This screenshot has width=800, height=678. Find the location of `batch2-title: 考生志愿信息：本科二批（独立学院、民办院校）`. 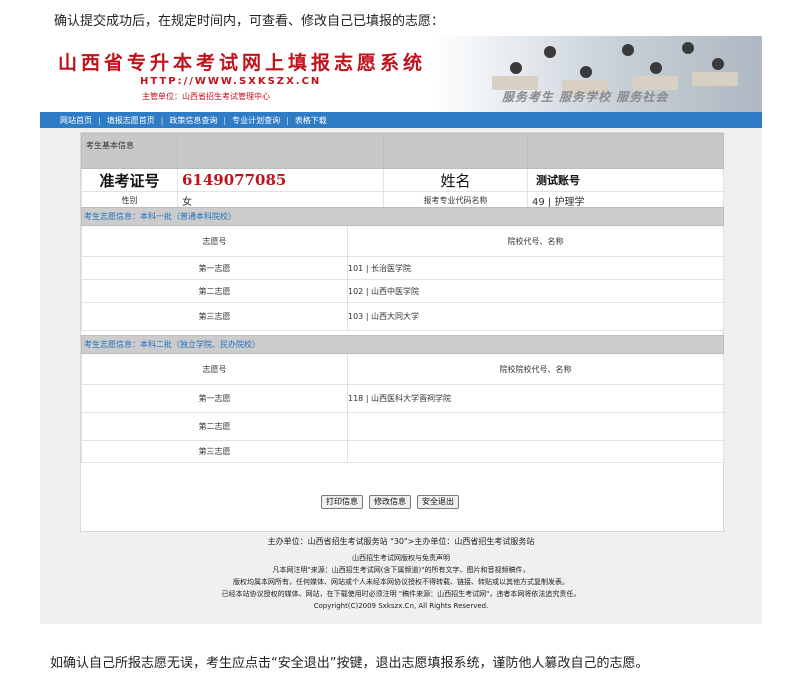

batch2-title: 考生志愿信息：本科二批（独立学院、民办院校） is located at coordinates (402, 344).